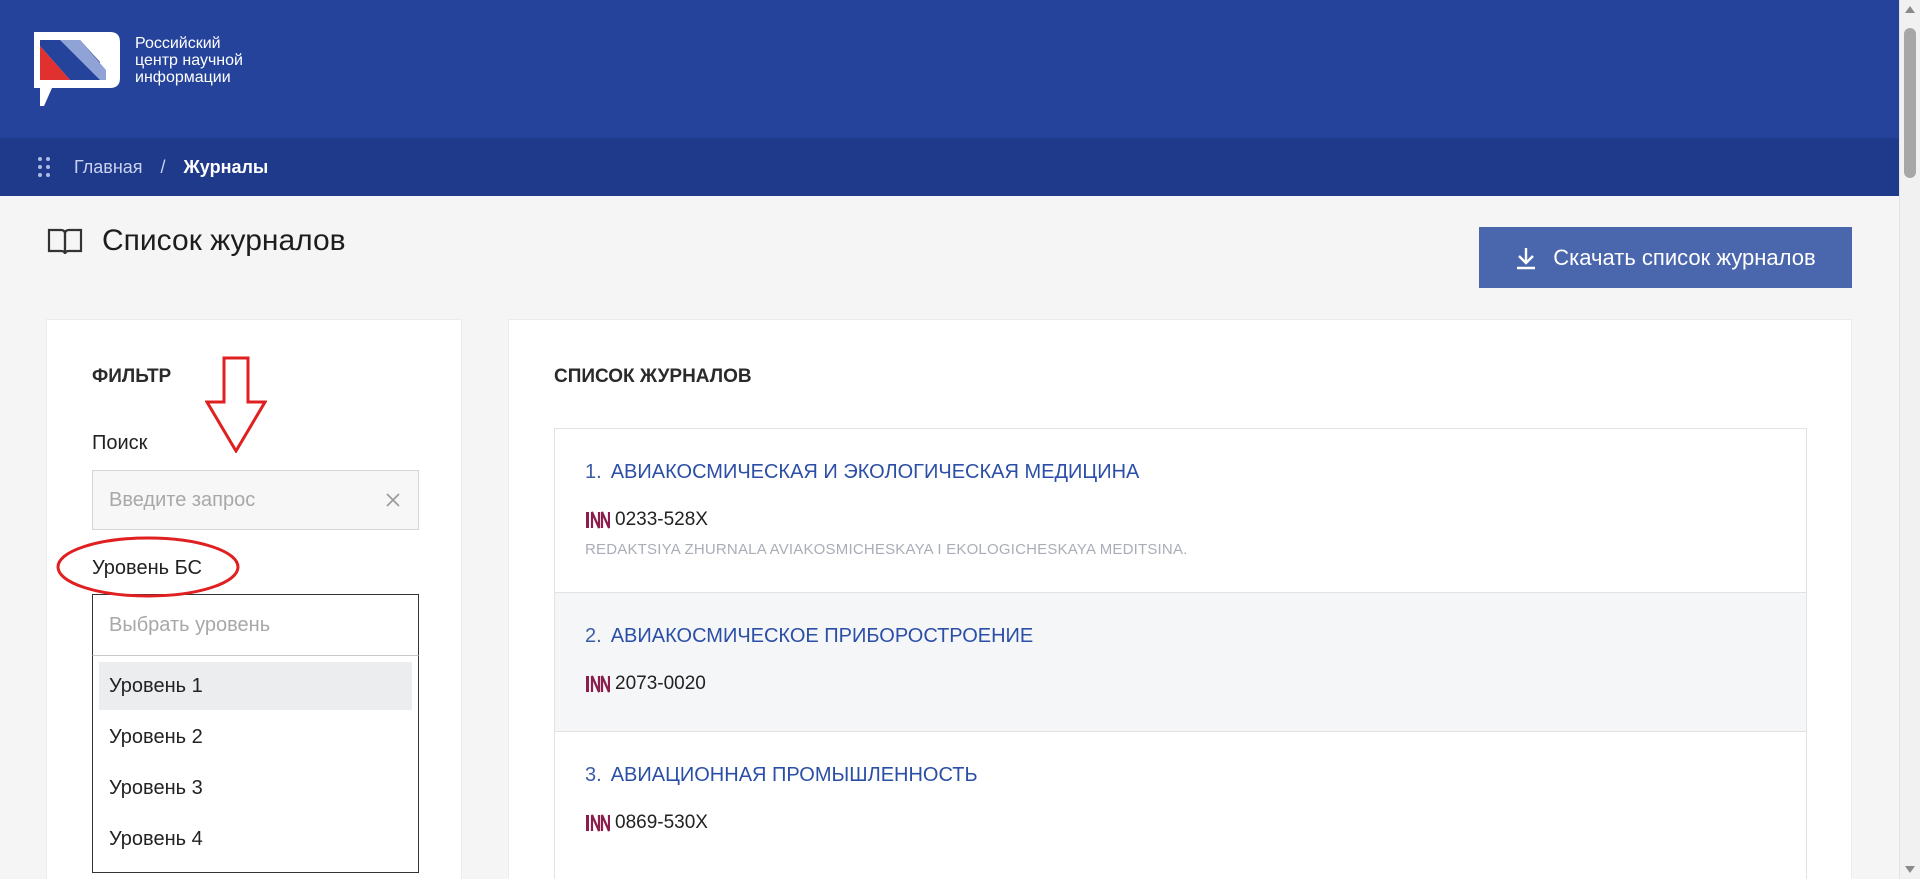  Describe the element at coordinates (1910, 9) in the screenshot. I see `scroll-up-icon` at that location.